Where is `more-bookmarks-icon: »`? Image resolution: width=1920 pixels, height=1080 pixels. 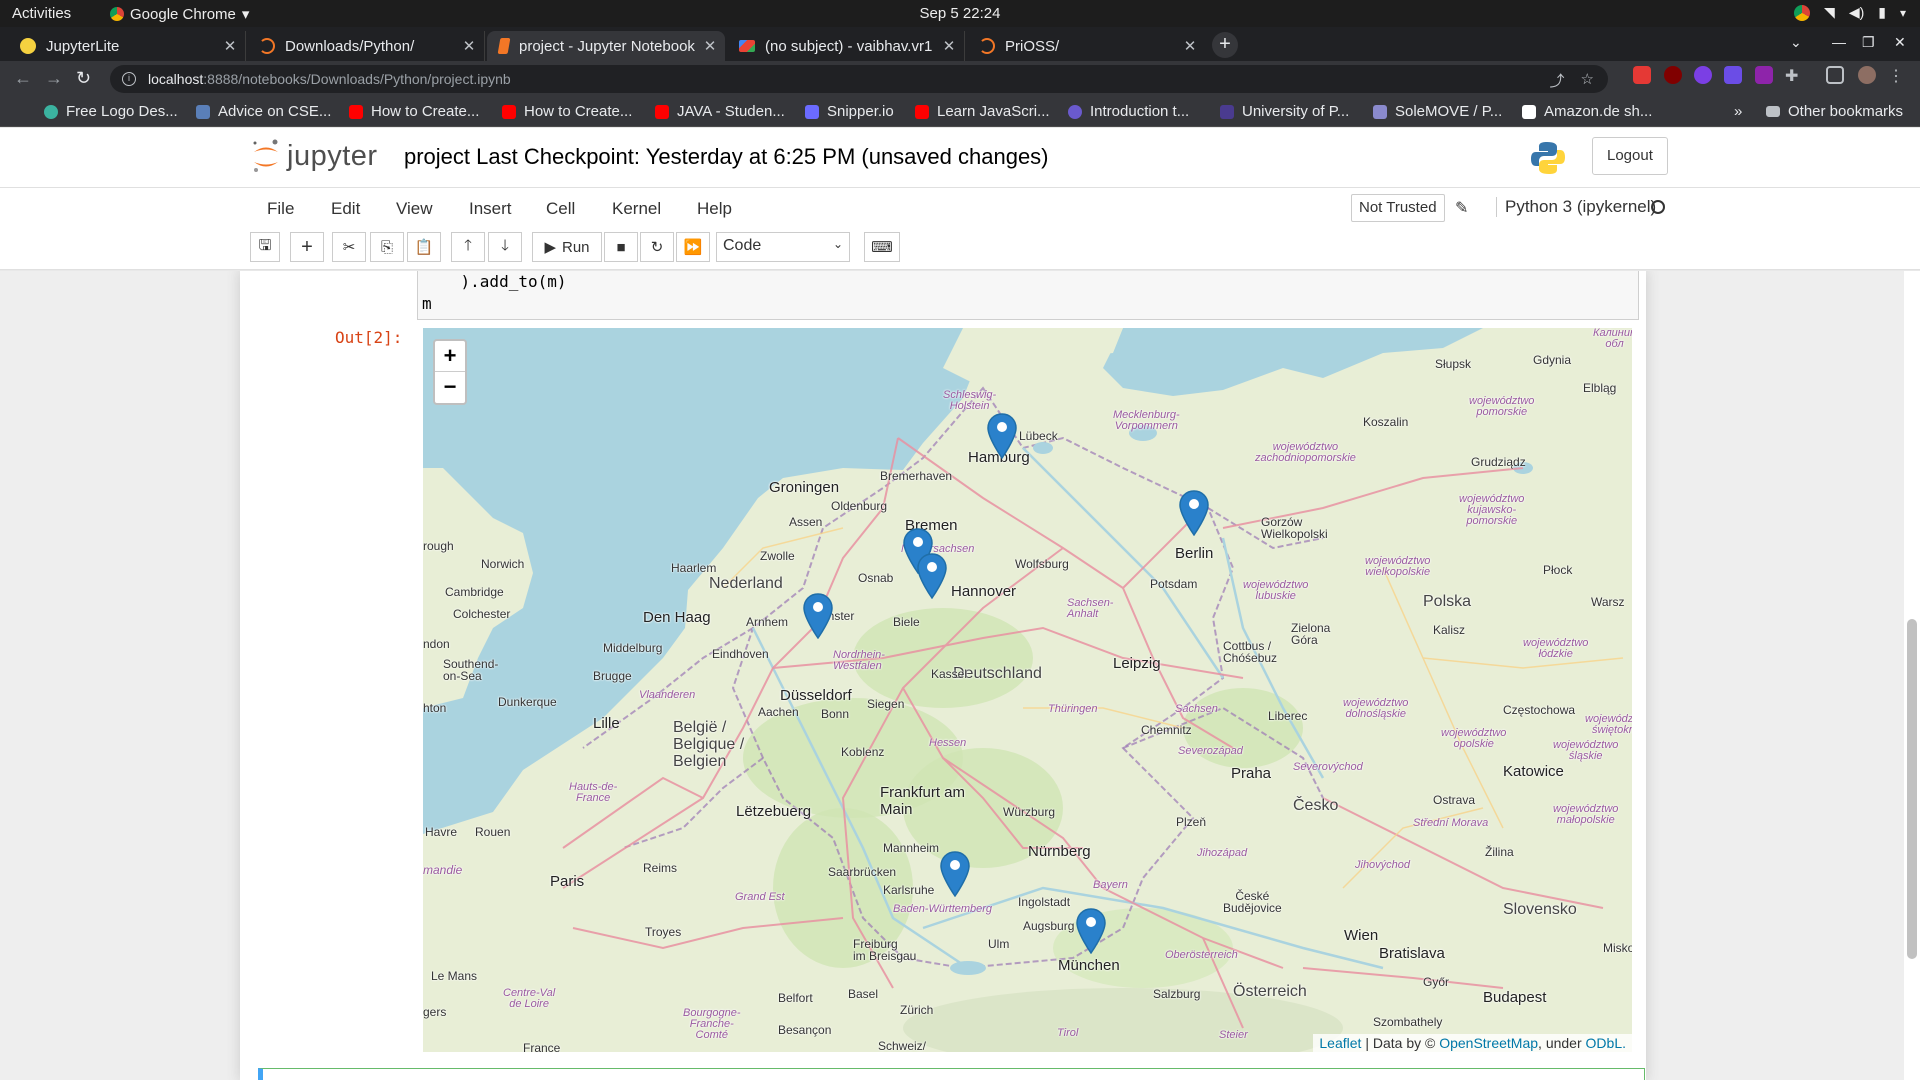
more-bookmarks-icon: » is located at coordinates (1738, 111).